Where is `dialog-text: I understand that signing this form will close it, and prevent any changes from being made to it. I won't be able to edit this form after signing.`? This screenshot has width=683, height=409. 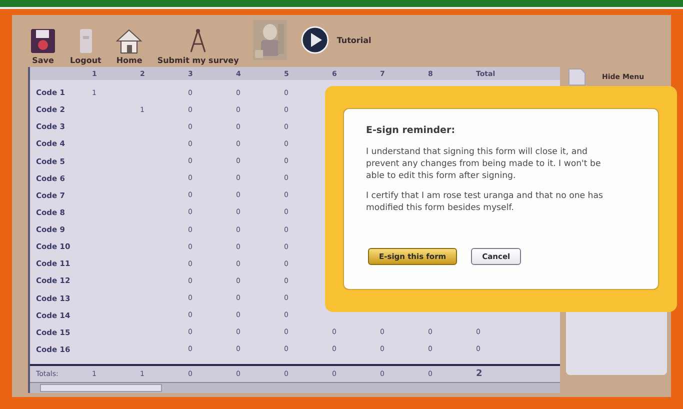
dialog-text: I understand that signing this form will close it, and prevent any changes from being made to it. I won't be able to edit this form after signing. is located at coordinates (484, 164).